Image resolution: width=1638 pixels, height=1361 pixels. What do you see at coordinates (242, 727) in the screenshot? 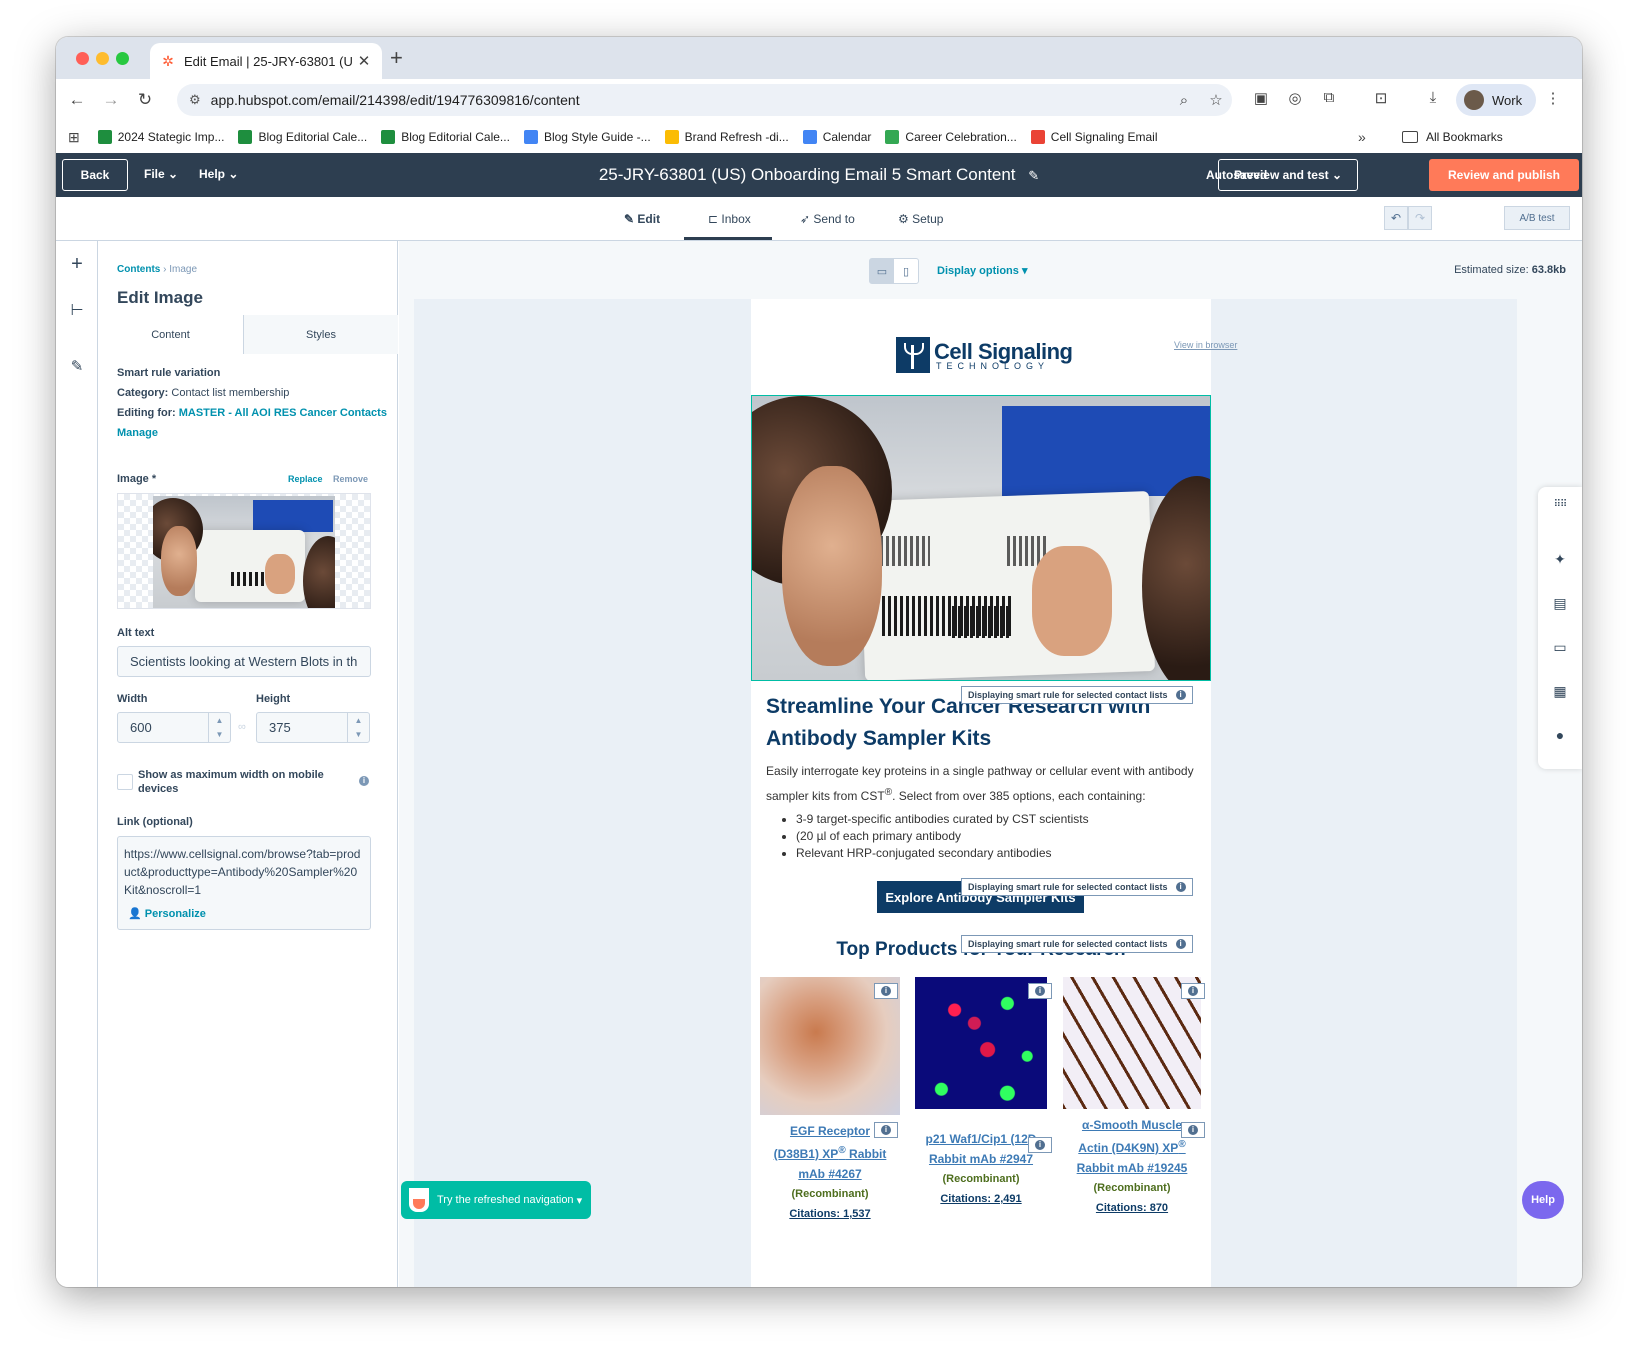
I see `link-ratio-icon: ∞` at bounding box center [242, 727].